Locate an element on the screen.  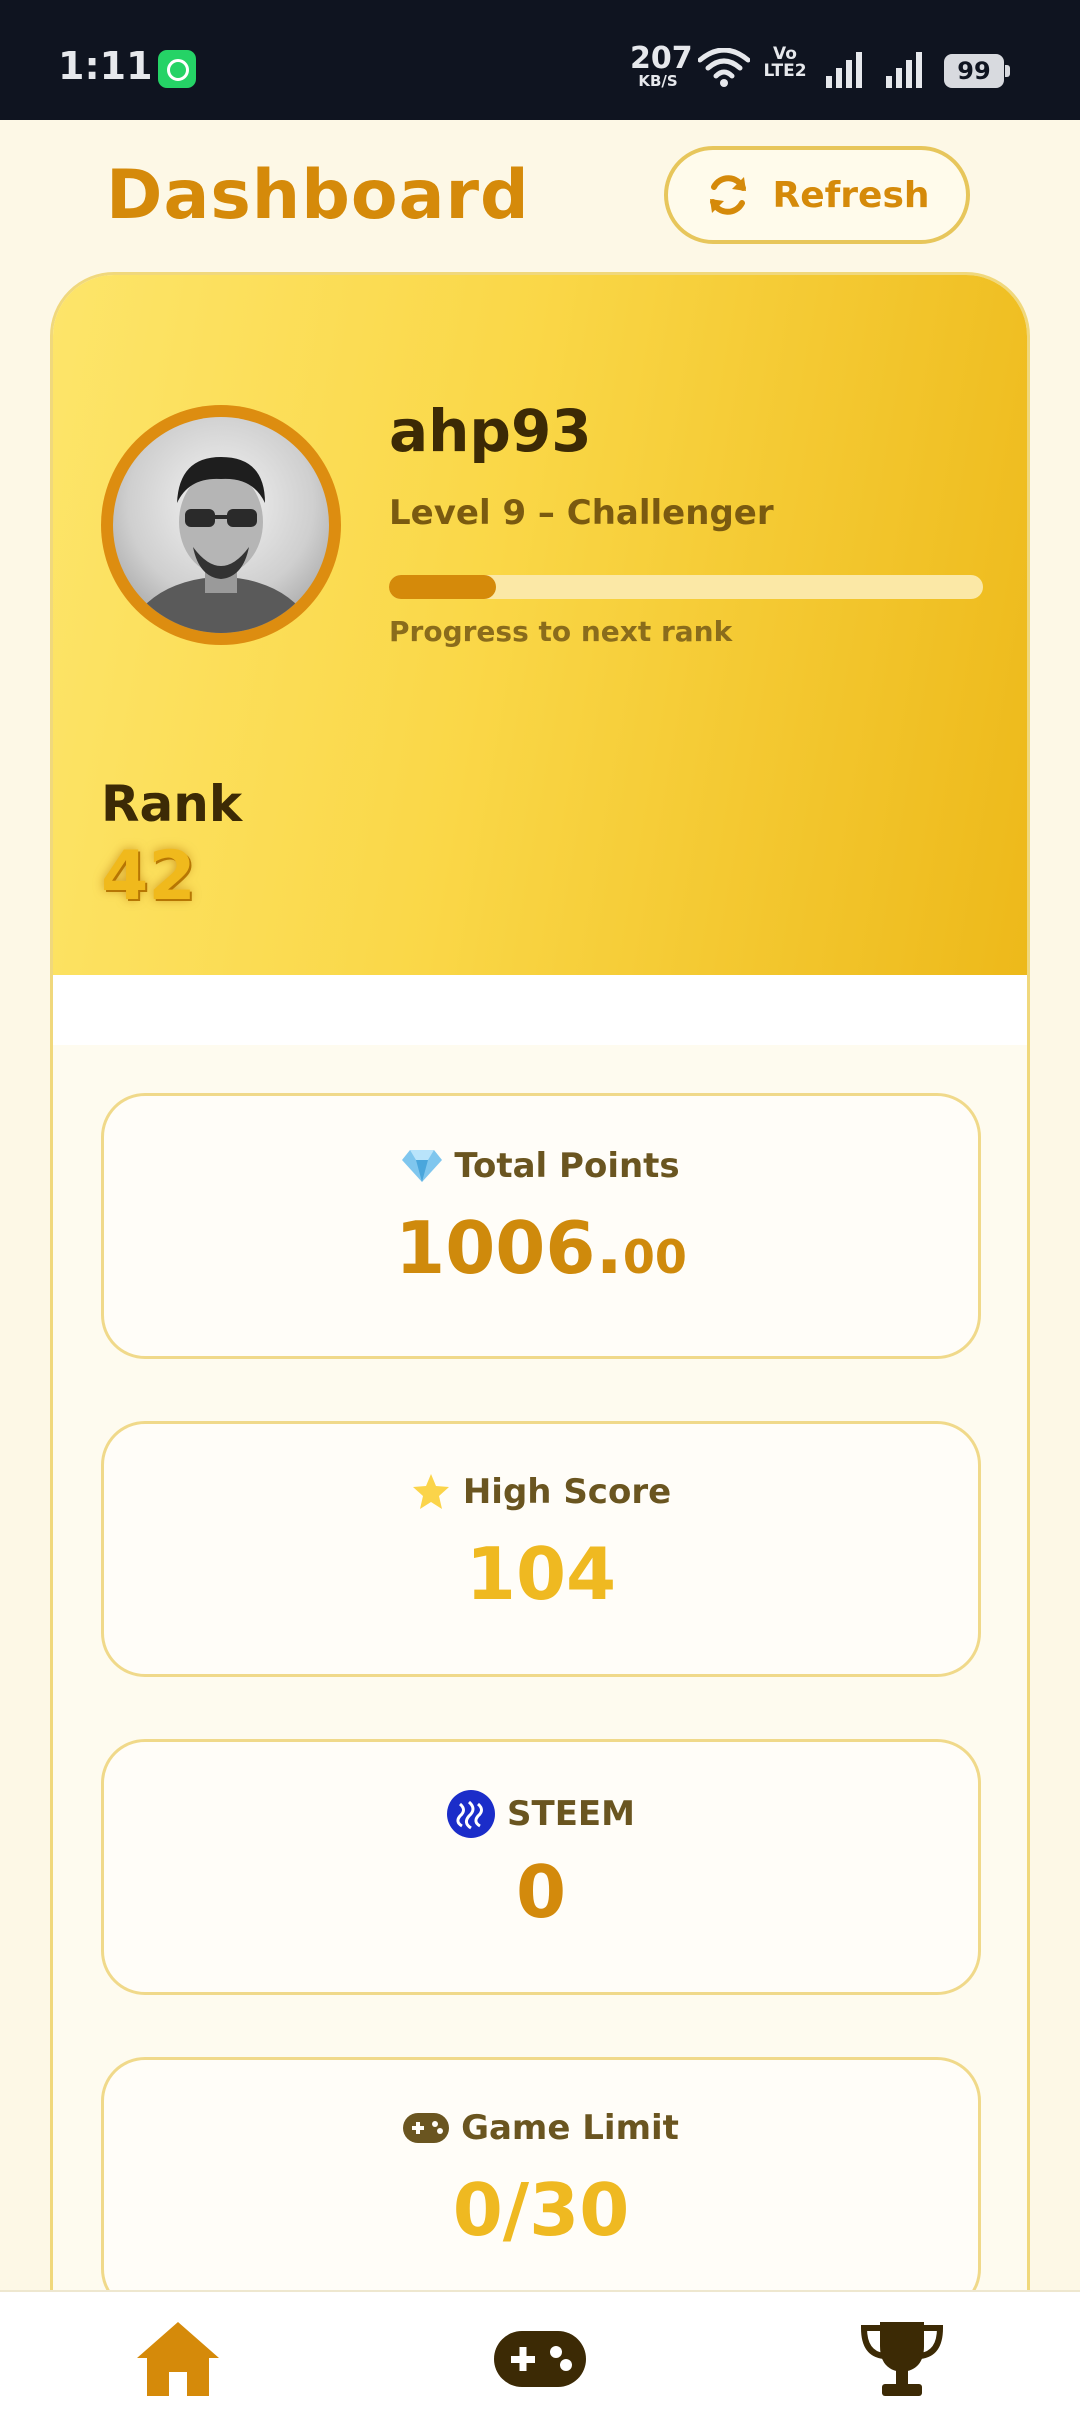
avatar-photo is located at coordinates (221, 525).